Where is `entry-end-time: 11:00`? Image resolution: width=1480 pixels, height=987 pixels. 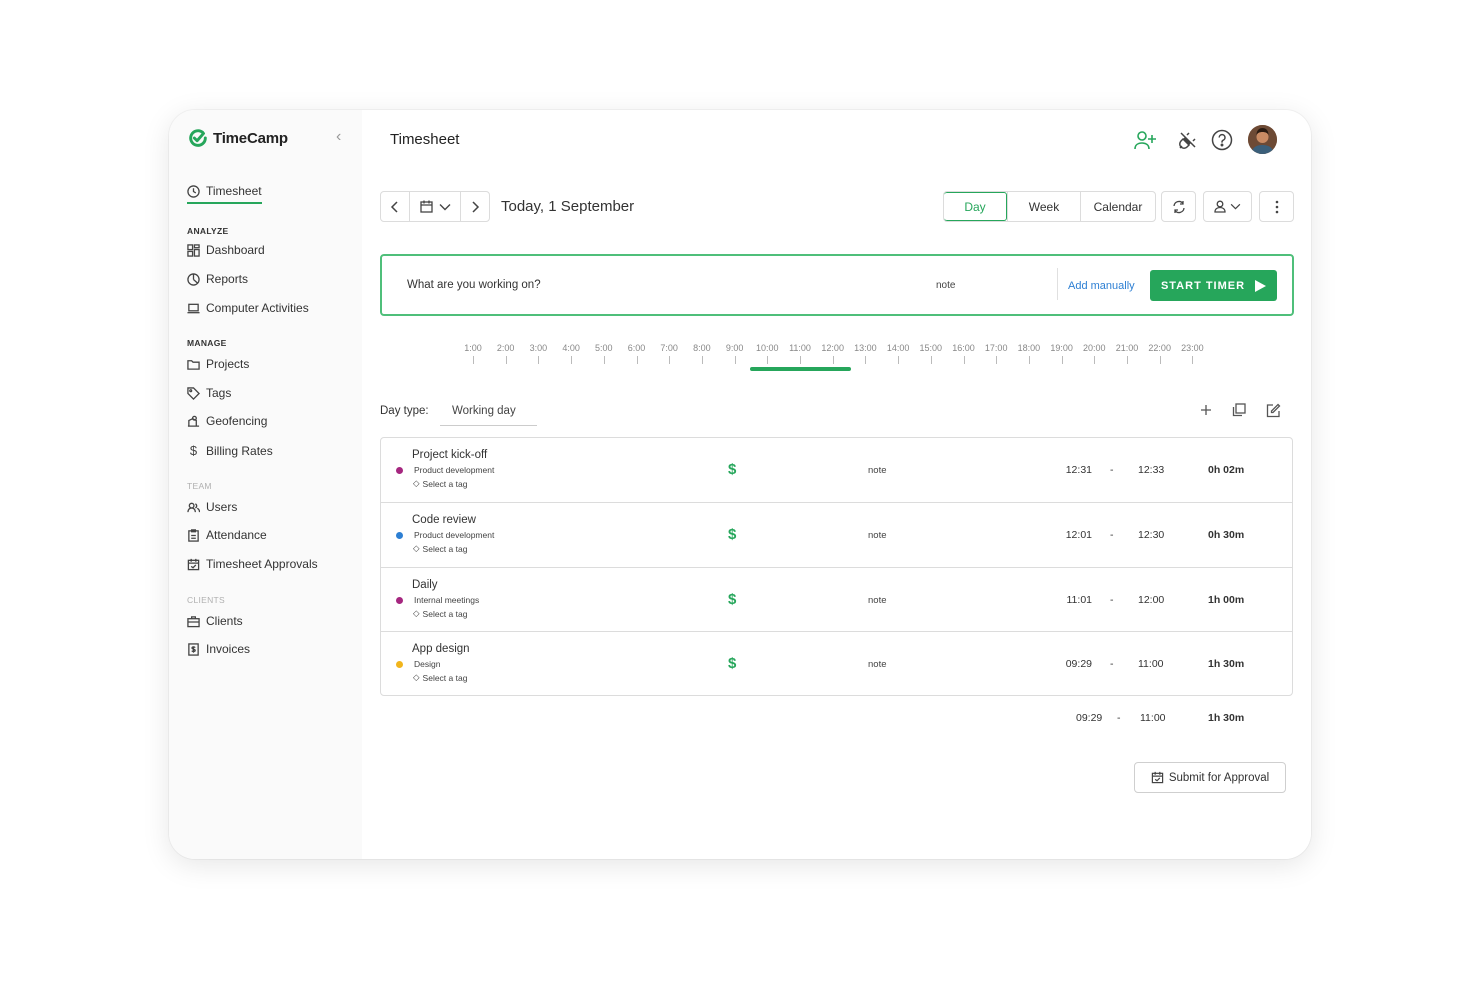 entry-end-time: 11:00 is located at coordinates (1151, 664).